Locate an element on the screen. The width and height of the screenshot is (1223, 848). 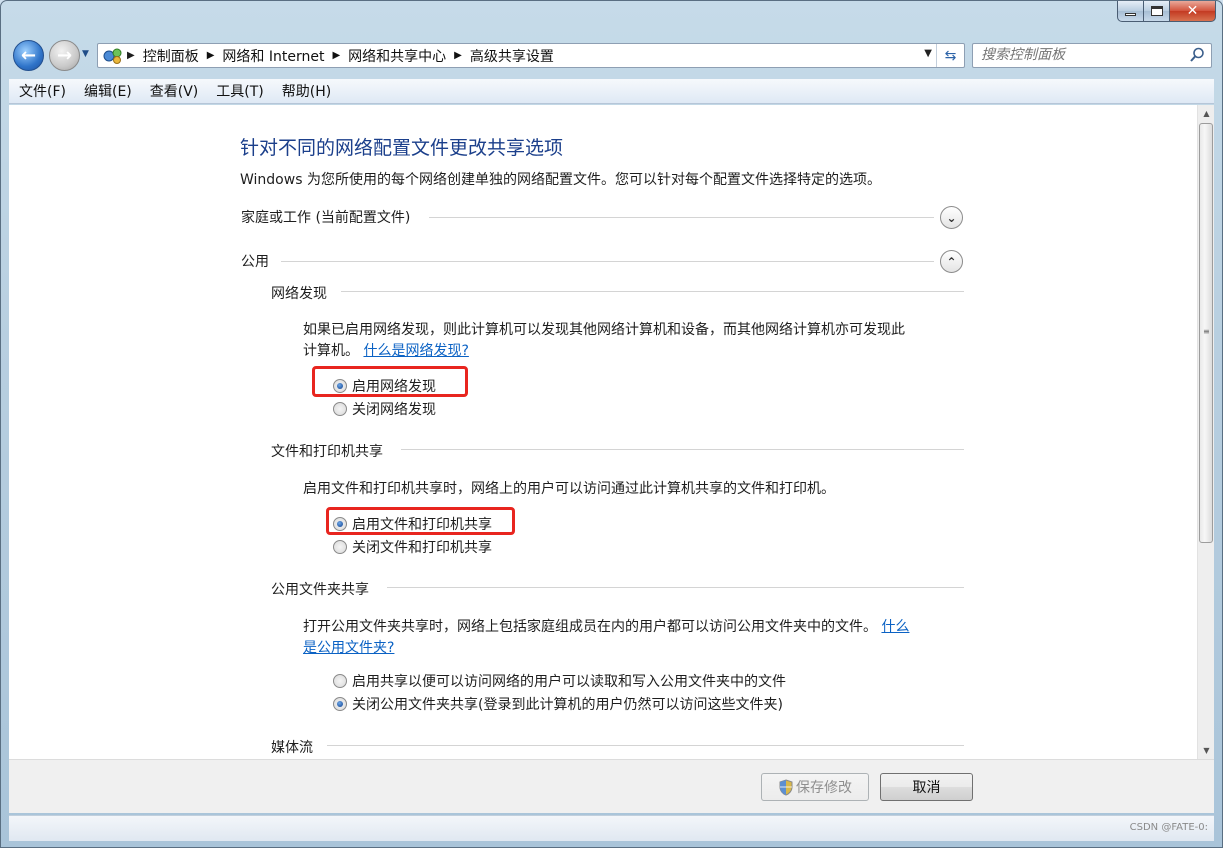
status-bar: CSDN @FATE-0: is located at coordinates (611, 828).